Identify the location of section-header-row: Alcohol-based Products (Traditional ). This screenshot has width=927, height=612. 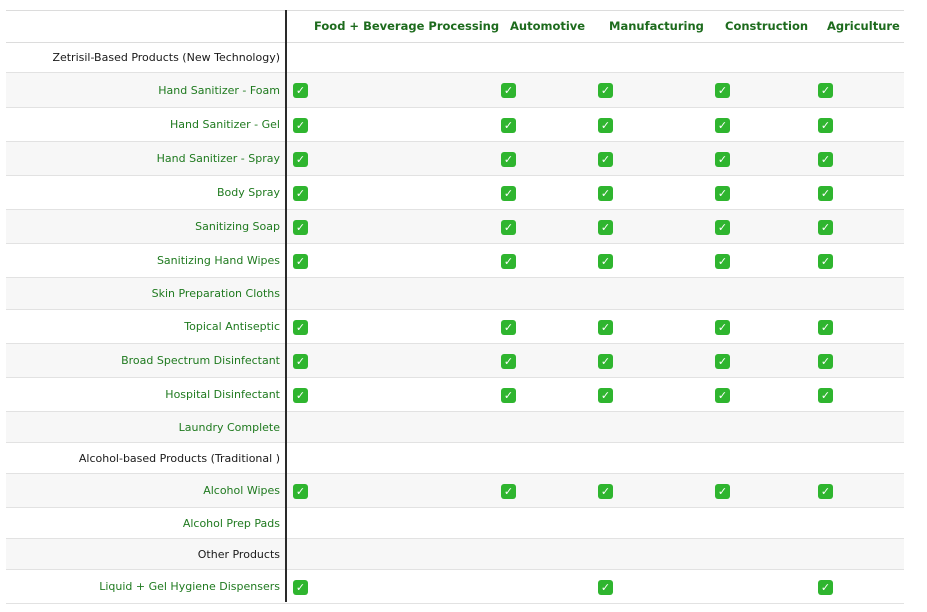
(455, 458).